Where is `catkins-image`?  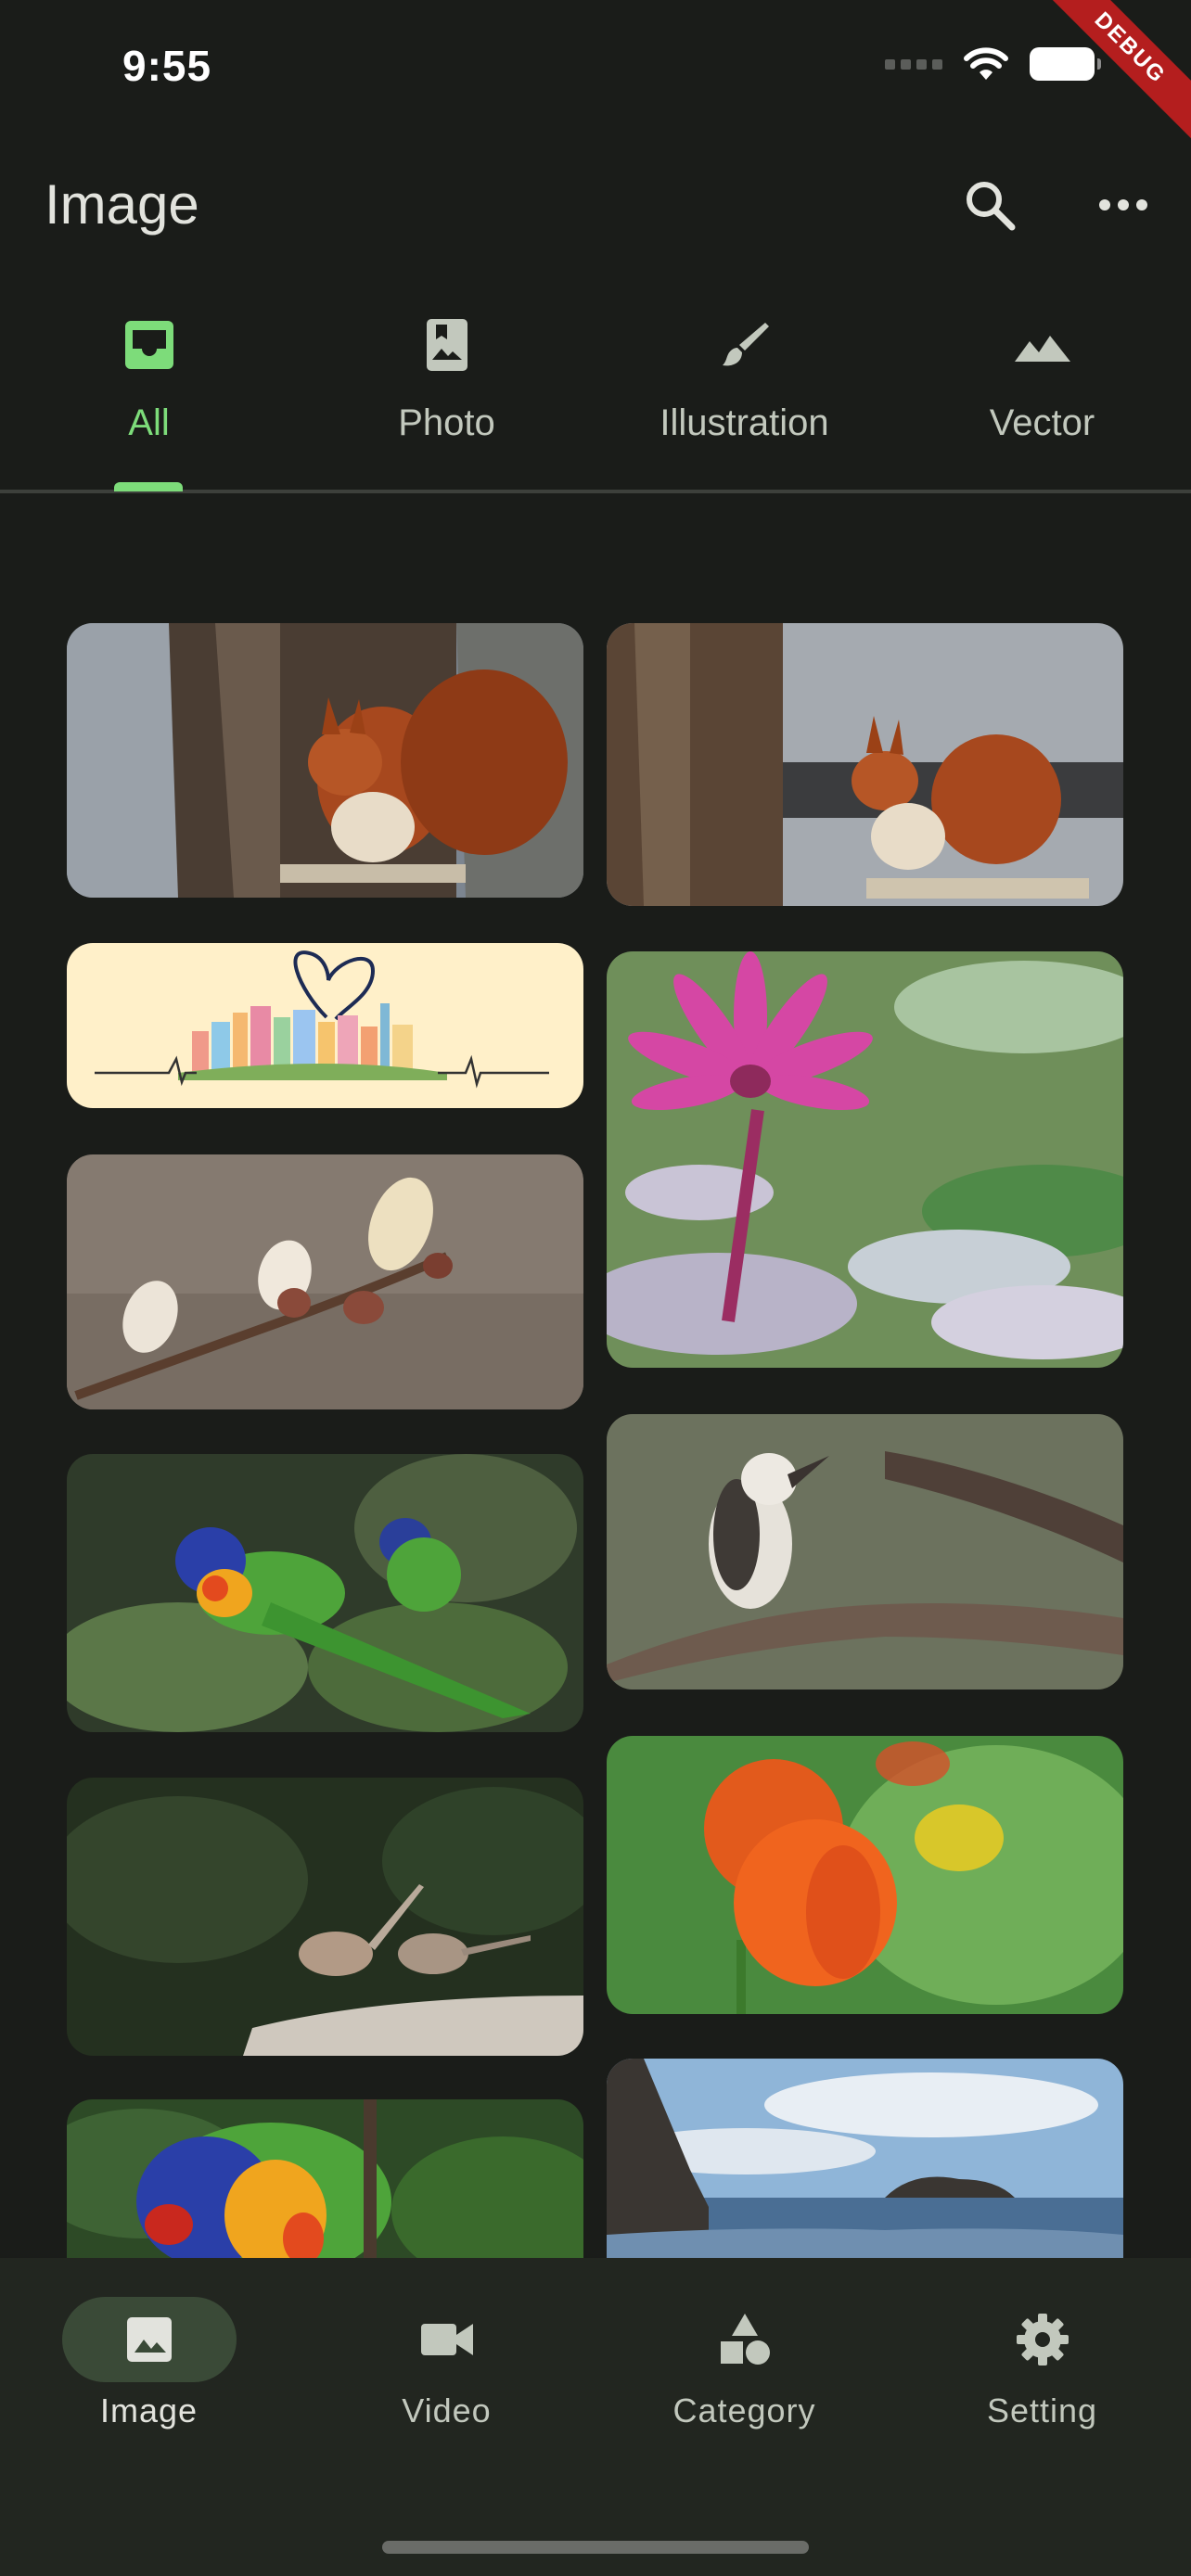
catkins-image is located at coordinates (325, 1281).